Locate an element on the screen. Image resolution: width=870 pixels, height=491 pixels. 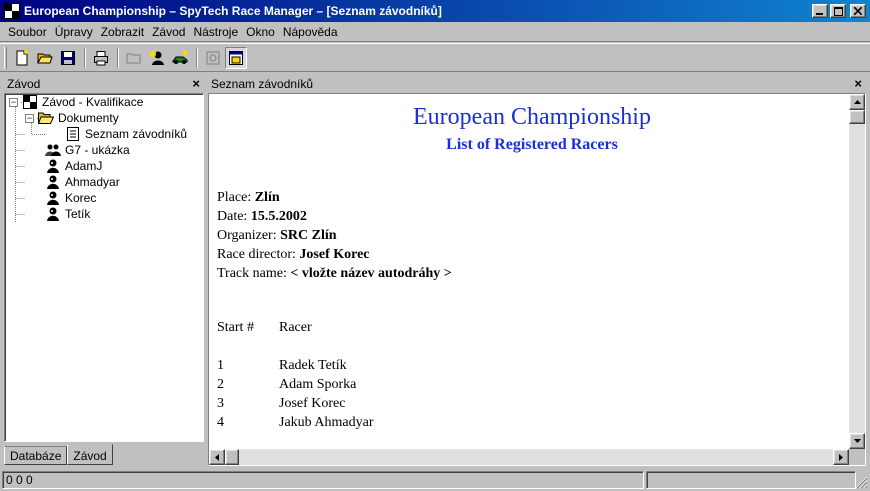
info-place: Place: Zlín is located at coordinates (248, 199).